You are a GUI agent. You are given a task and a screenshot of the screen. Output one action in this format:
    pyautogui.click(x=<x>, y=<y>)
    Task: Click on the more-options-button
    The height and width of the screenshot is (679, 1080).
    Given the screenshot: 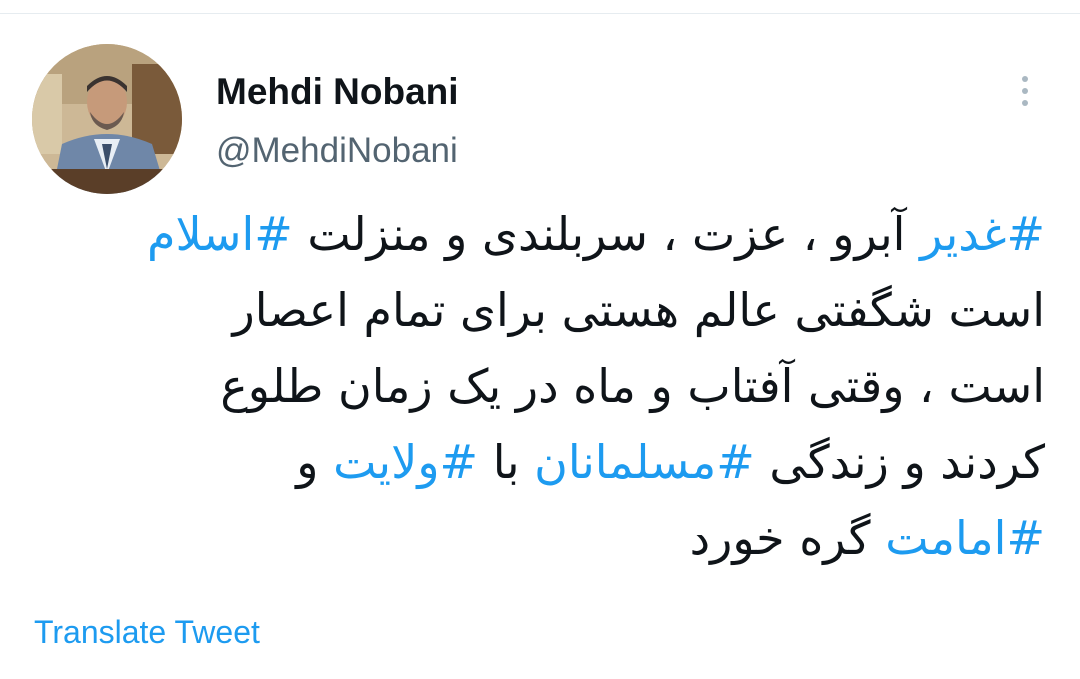 What is the action you would take?
    pyautogui.click(x=1025, y=91)
    